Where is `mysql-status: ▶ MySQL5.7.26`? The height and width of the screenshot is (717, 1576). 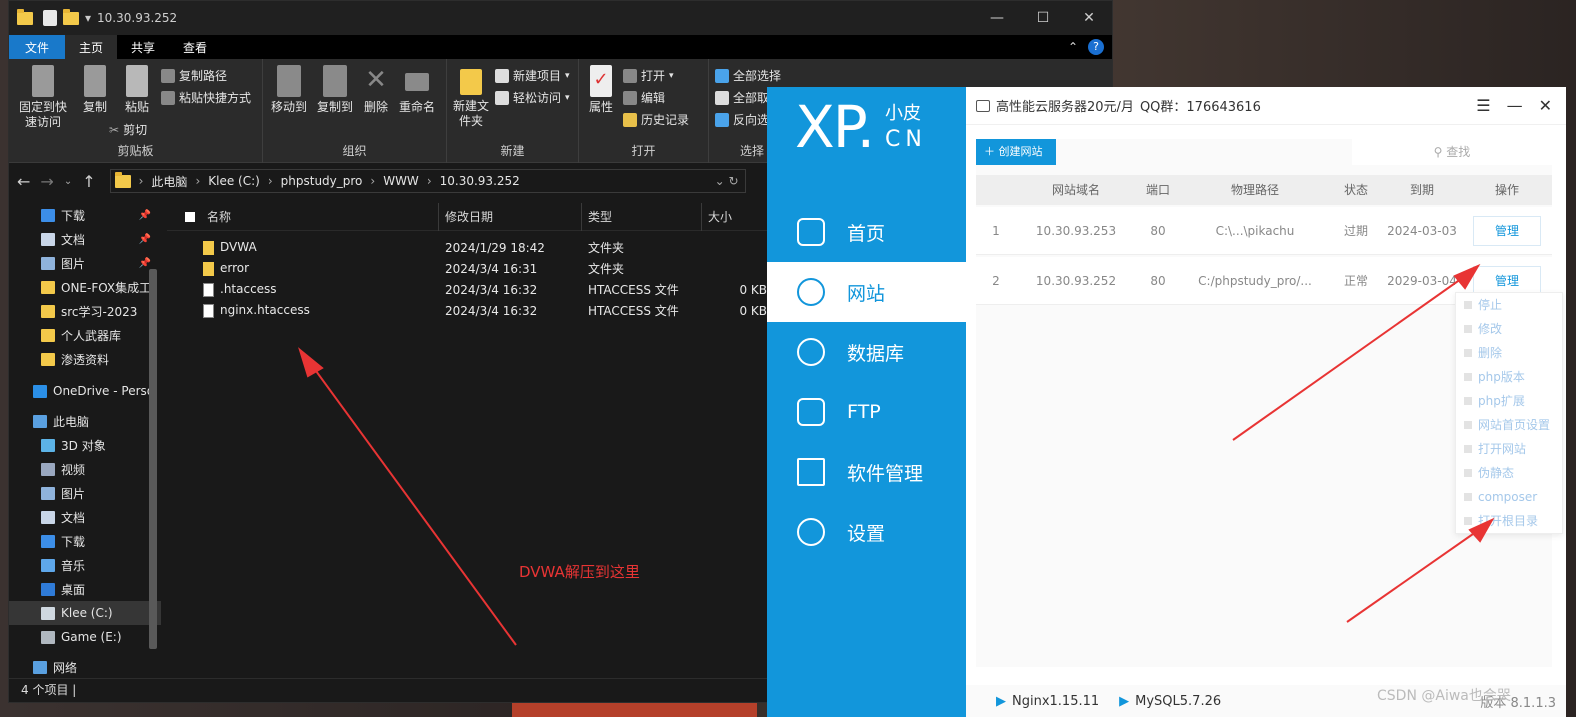 mysql-status: ▶ MySQL5.7.26 is located at coordinates (1170, 701).